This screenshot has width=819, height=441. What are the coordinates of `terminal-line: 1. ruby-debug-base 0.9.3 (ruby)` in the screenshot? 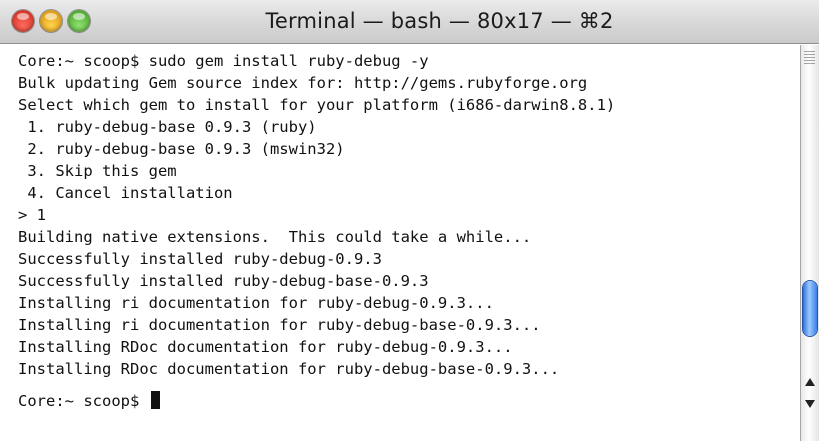 It's located at (167, 127).